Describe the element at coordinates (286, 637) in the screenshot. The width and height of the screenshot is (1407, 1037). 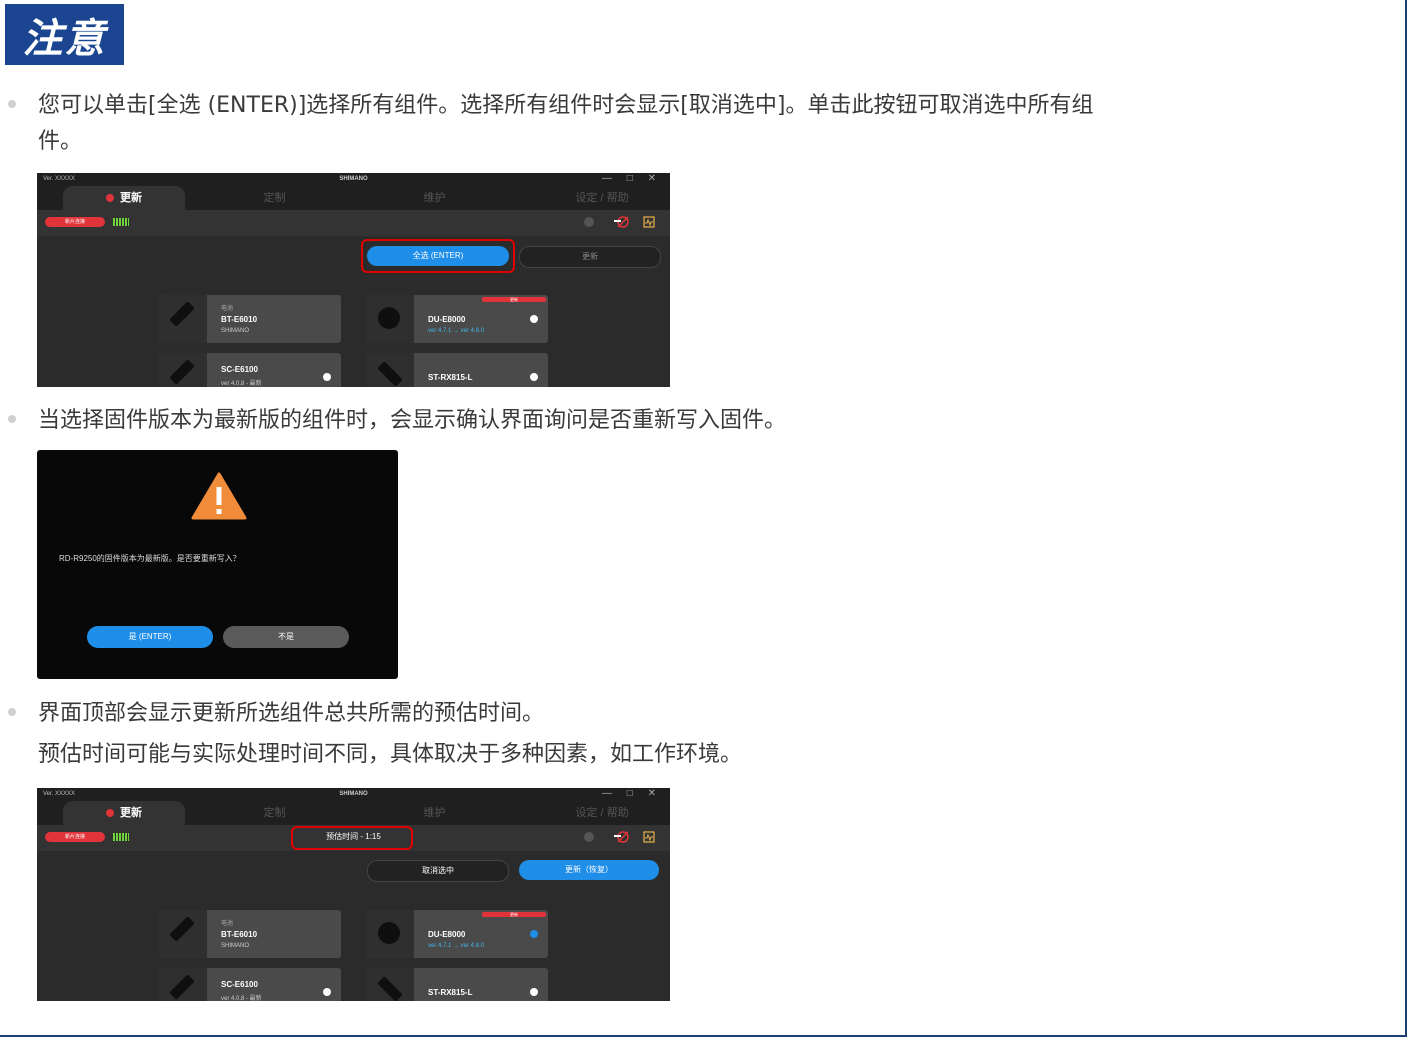
I see `no-button: 不是` at that location.